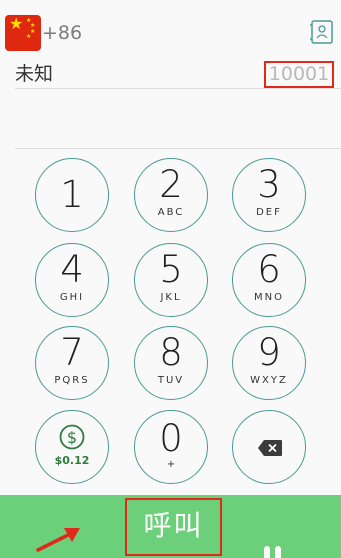 The width and height of the screenshot is (341, 558). I want to click on key-6: 6 MNO, so click(269, 280).